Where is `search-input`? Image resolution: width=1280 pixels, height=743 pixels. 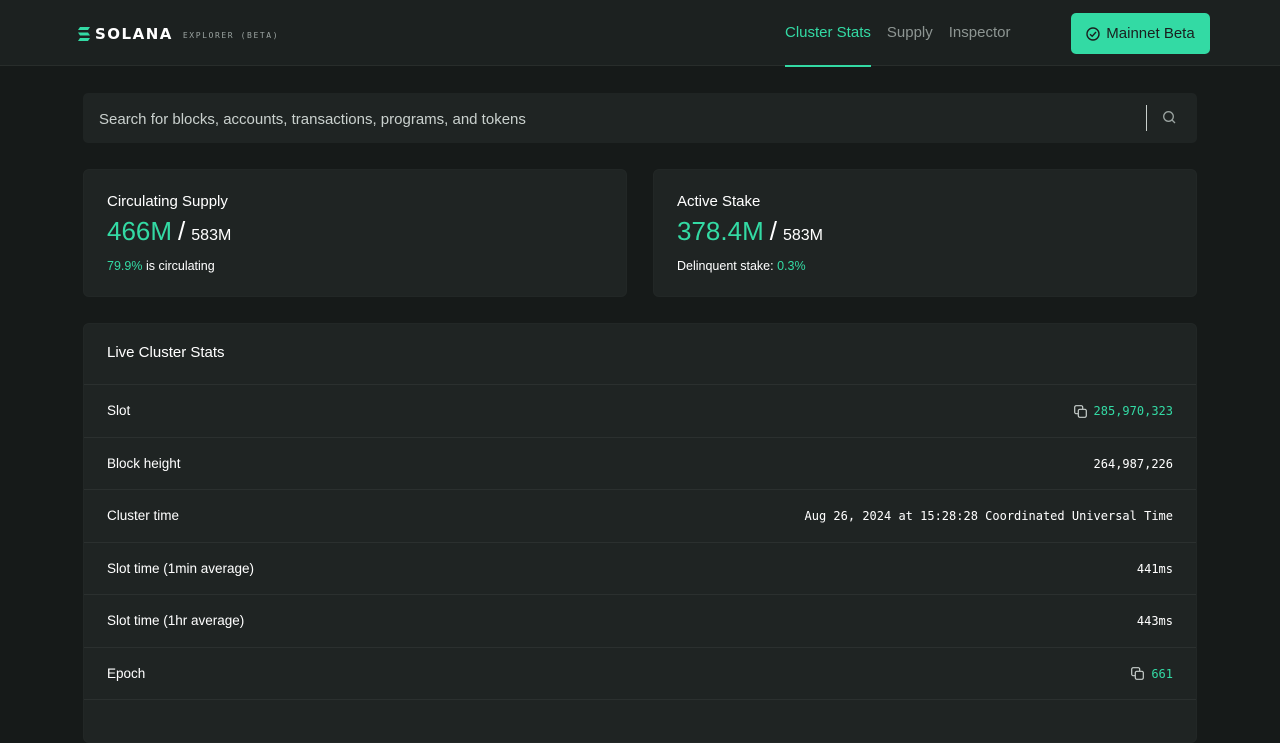
search-input is located at coordinates (619, 119).